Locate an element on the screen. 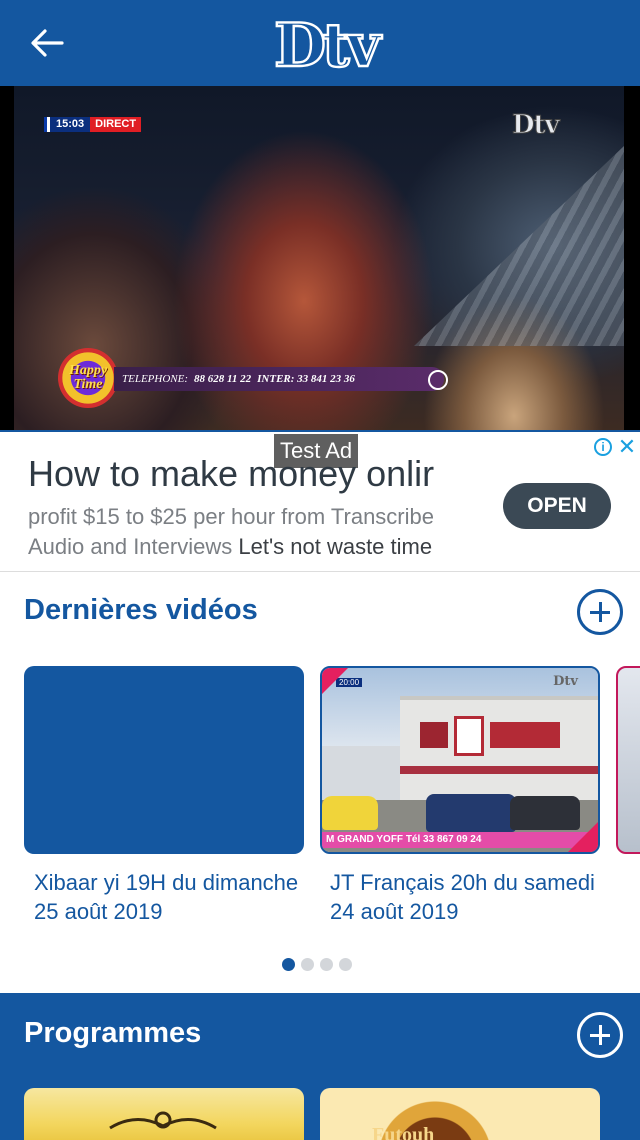  ticker-phone: 88 628 11 22 is located at coordinates (223, 379).